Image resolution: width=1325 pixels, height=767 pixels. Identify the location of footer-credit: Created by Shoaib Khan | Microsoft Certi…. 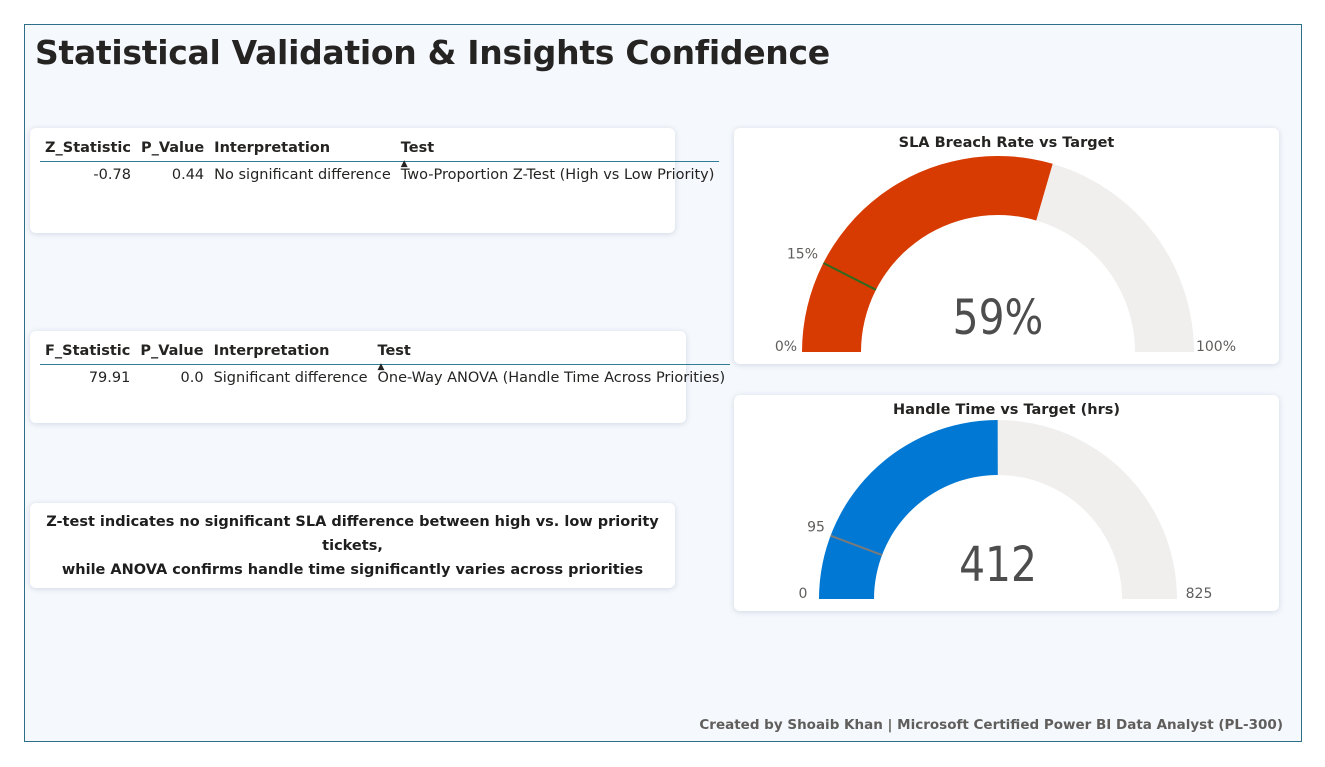
(991, 725).